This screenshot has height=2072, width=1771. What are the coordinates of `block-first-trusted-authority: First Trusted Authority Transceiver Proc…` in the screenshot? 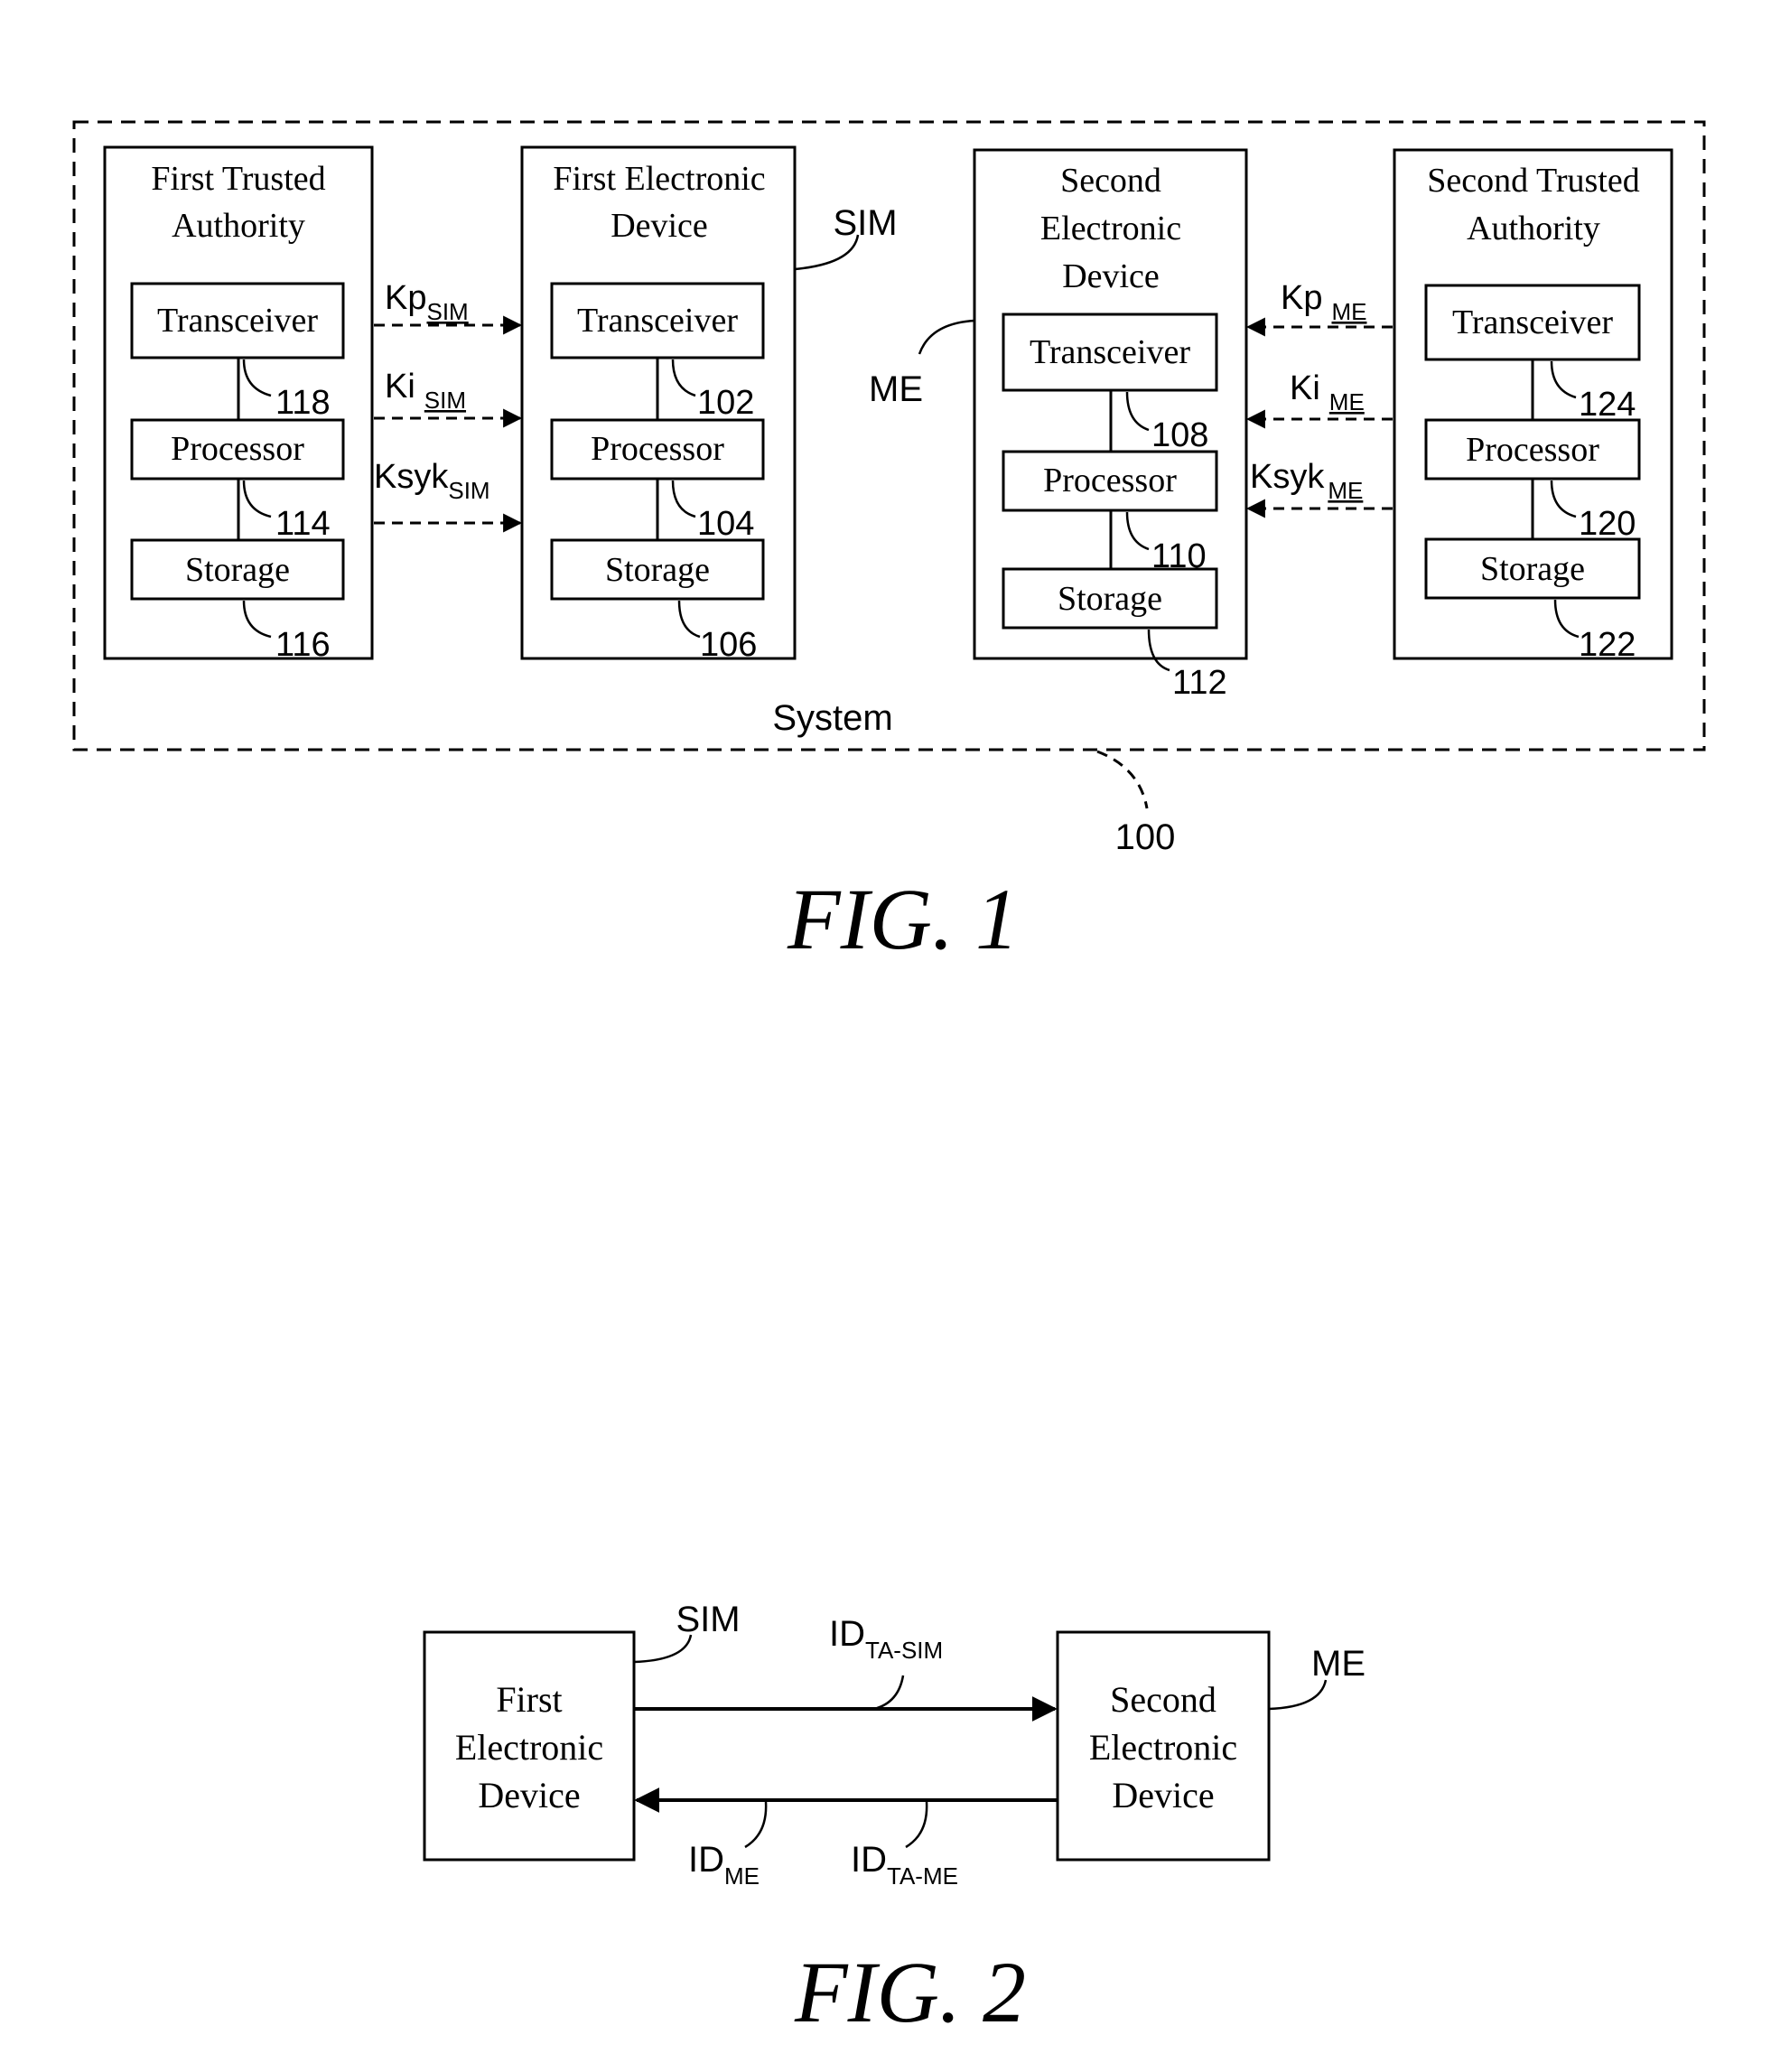 It's located at (238, 404).